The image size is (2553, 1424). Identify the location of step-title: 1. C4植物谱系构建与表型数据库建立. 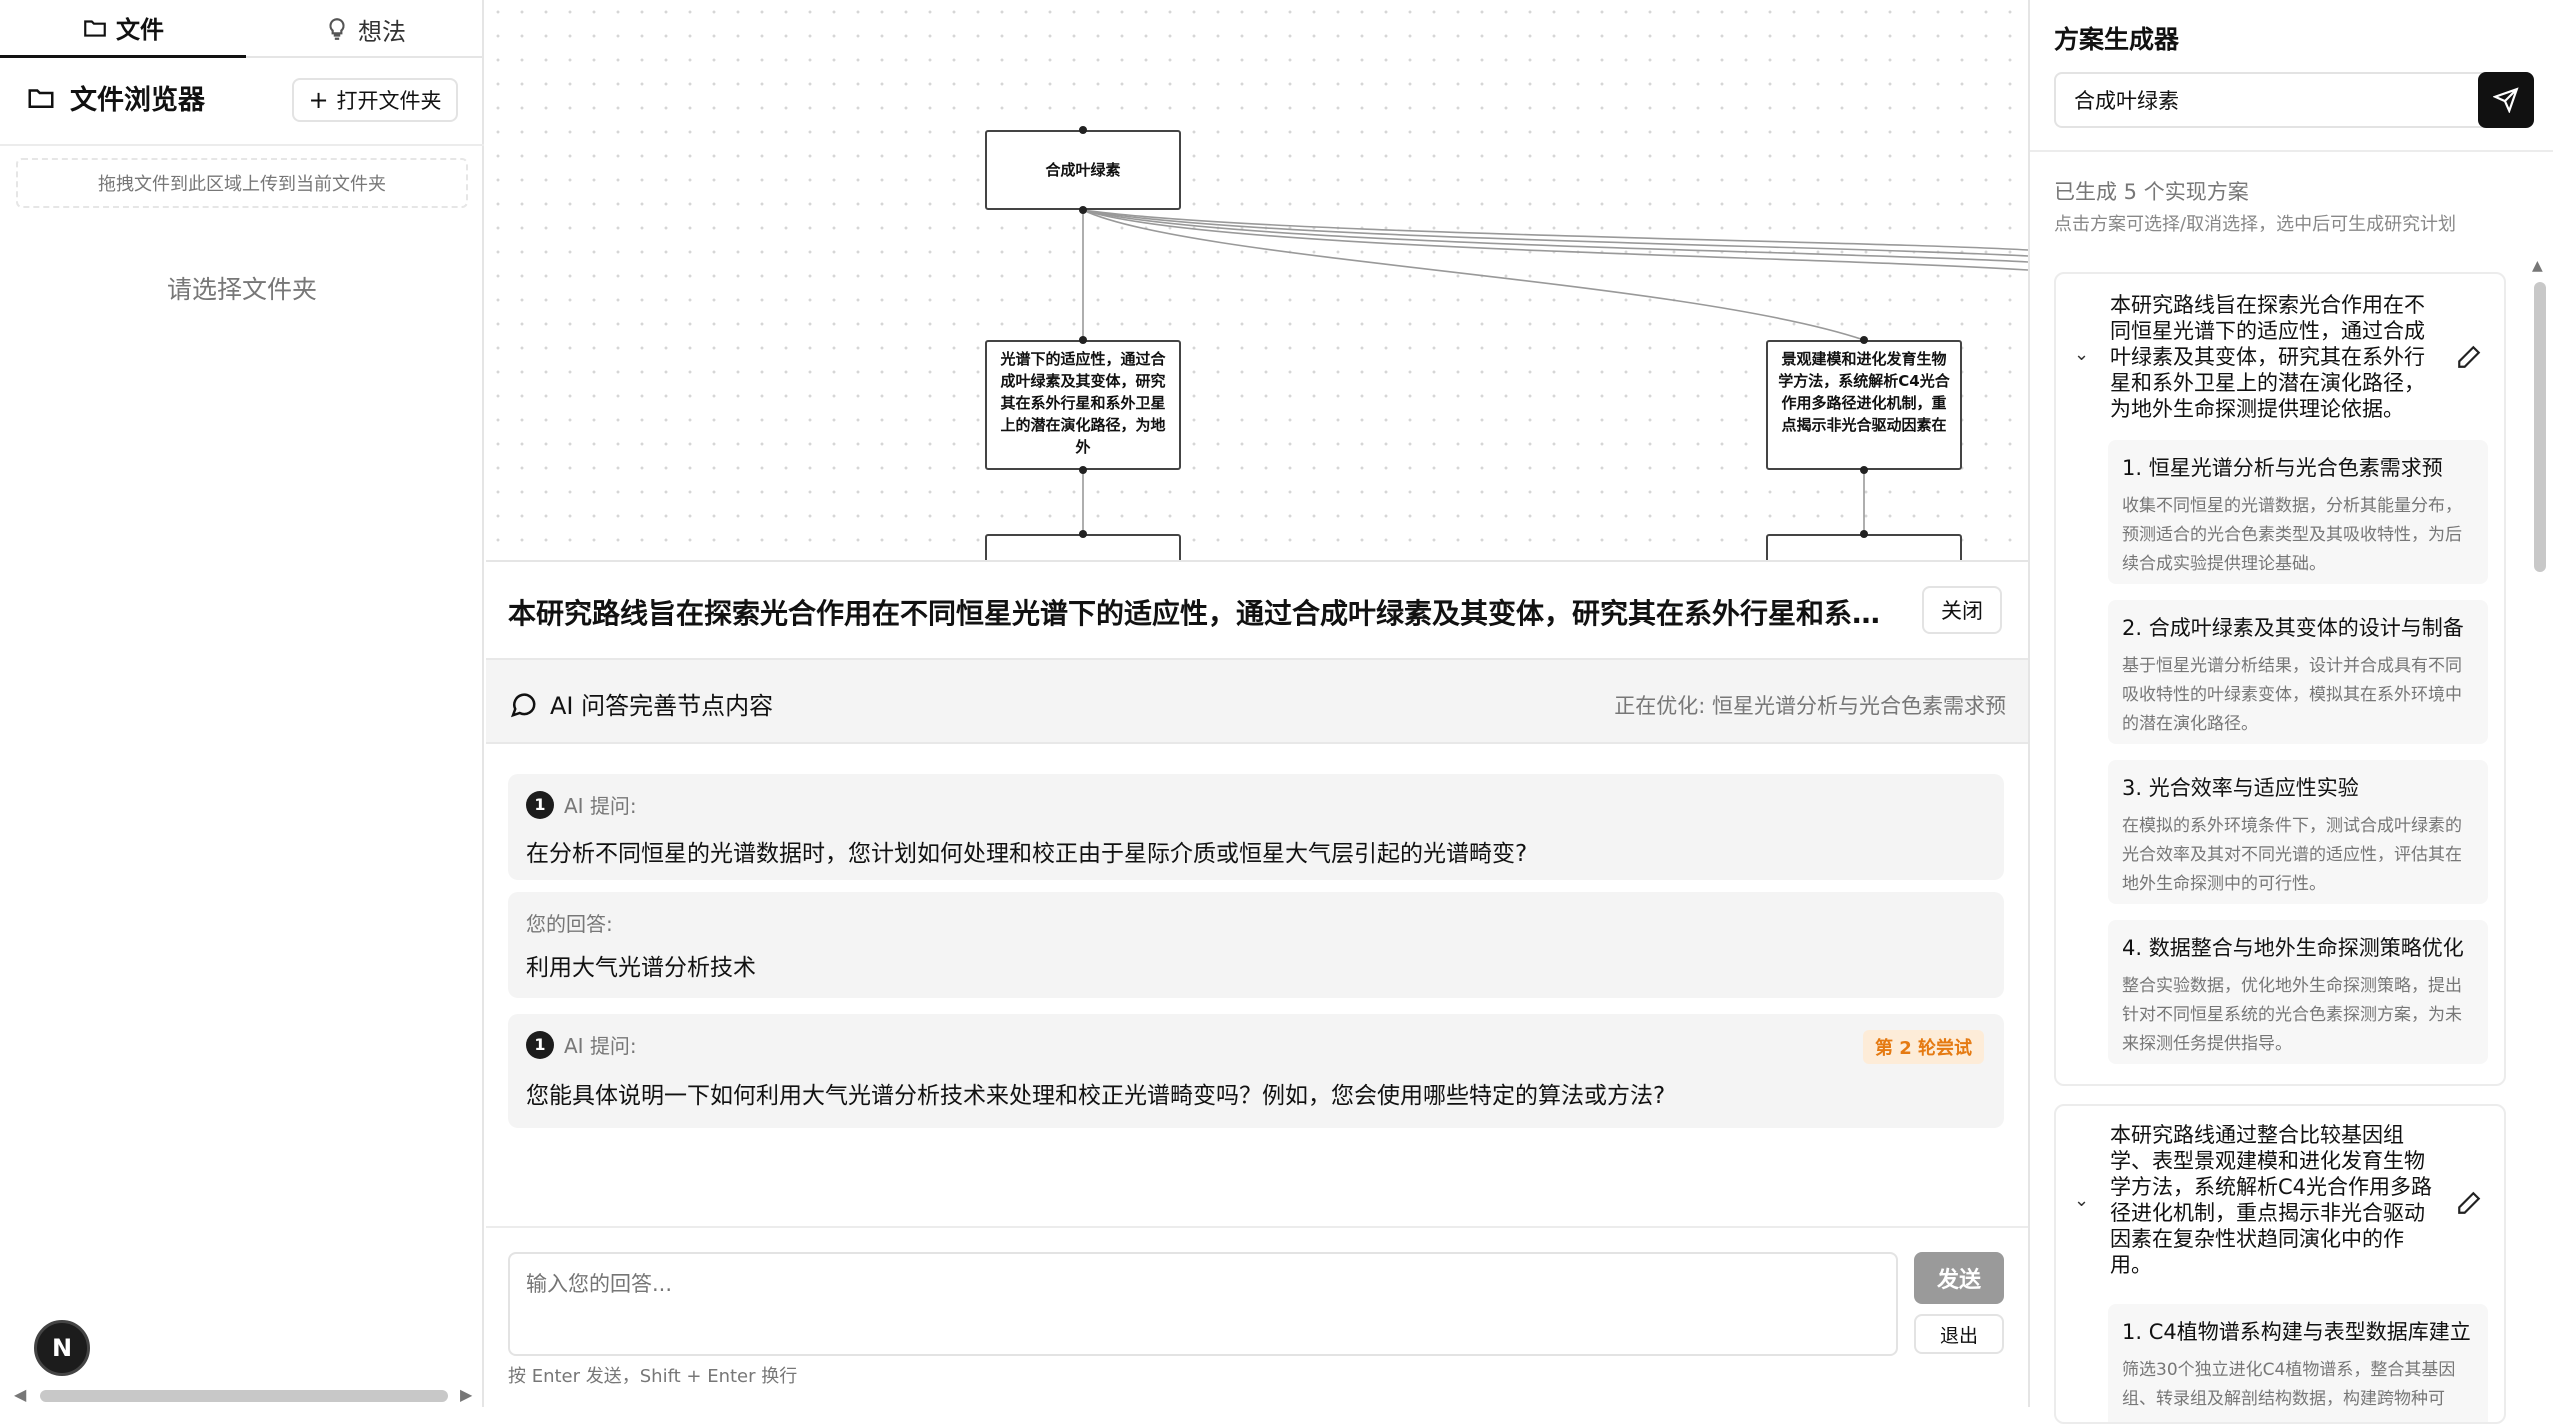
(2296, 1332).